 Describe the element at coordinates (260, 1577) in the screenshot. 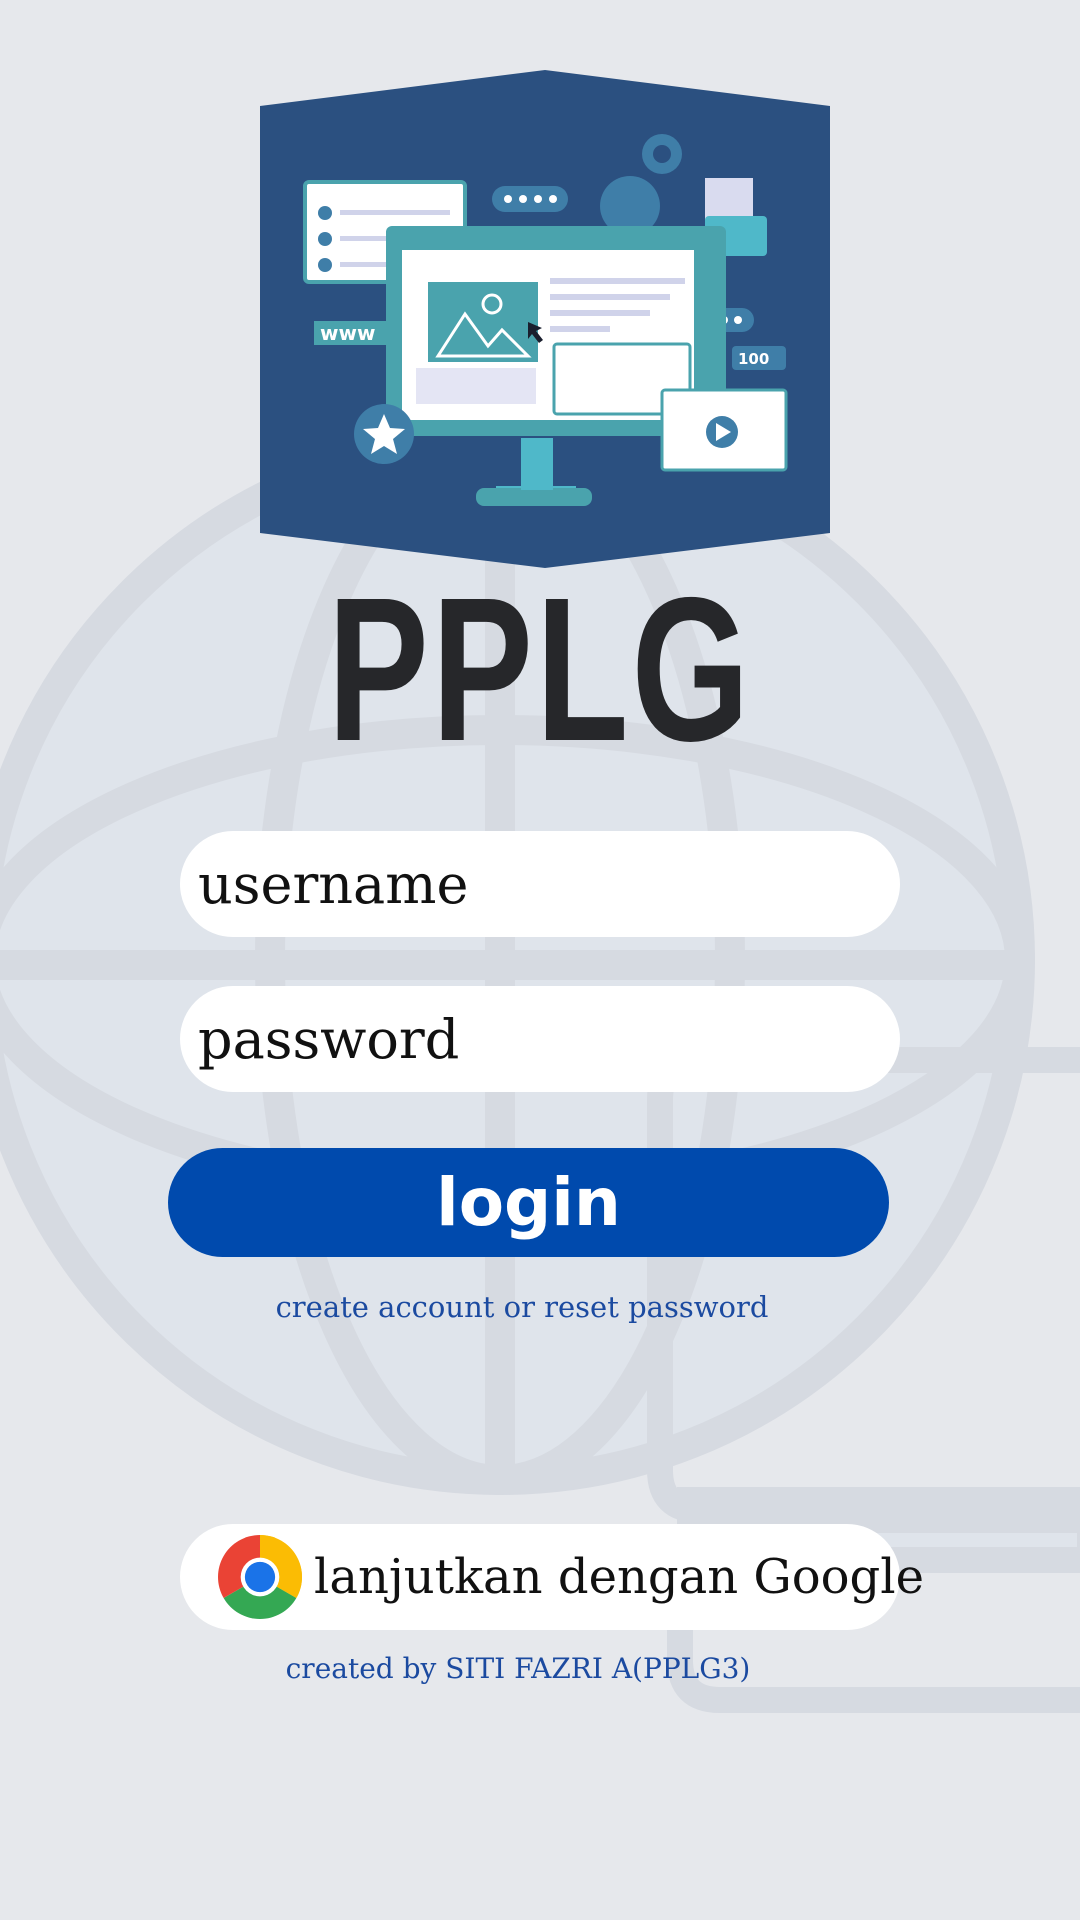

I see `chrome-icon` at that location.